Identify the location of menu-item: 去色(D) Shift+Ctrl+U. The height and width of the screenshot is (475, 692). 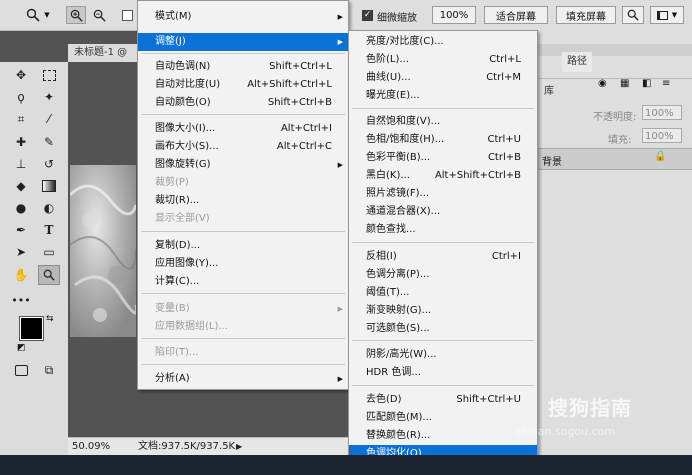
(443, 400).